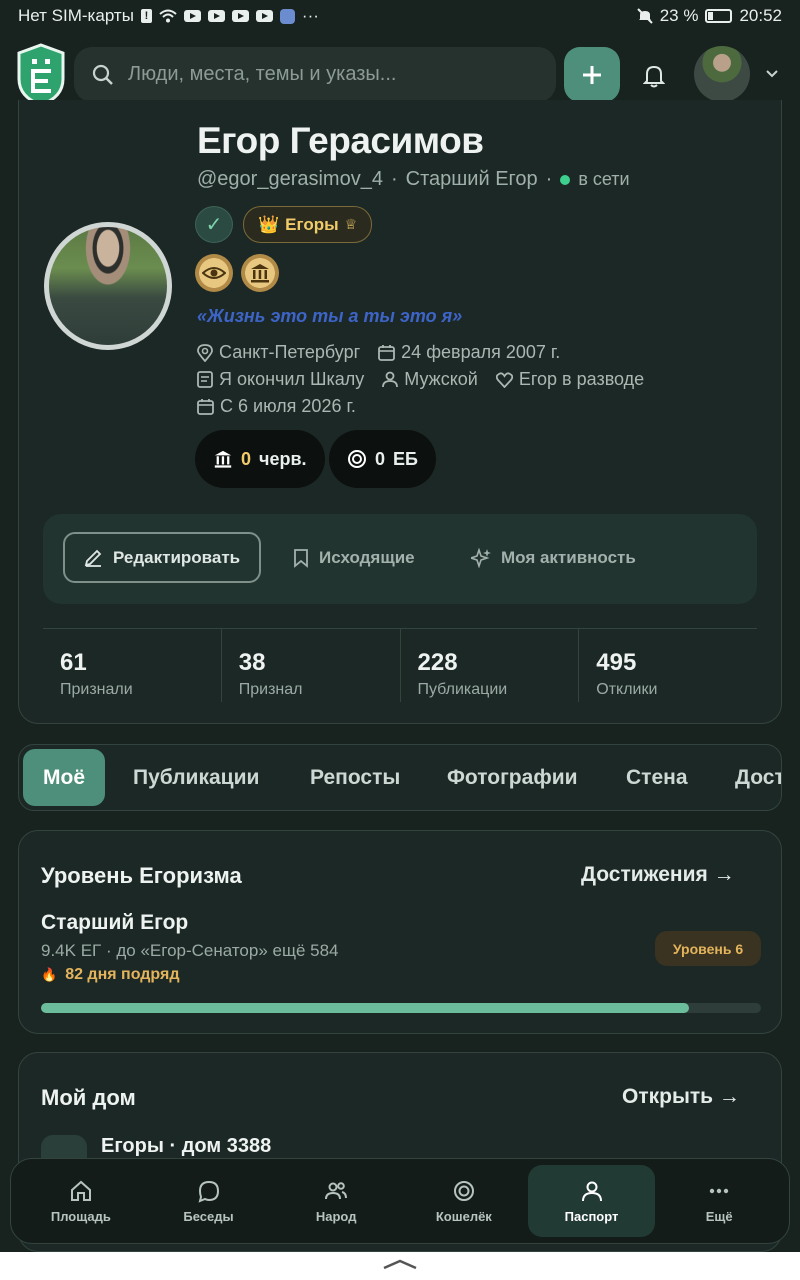 The width and height of the screenshot is (800, 1280). Describe the element at coordinates (355, 777) in the screenshot. I see `tab-reposts: Репосты` at that location.